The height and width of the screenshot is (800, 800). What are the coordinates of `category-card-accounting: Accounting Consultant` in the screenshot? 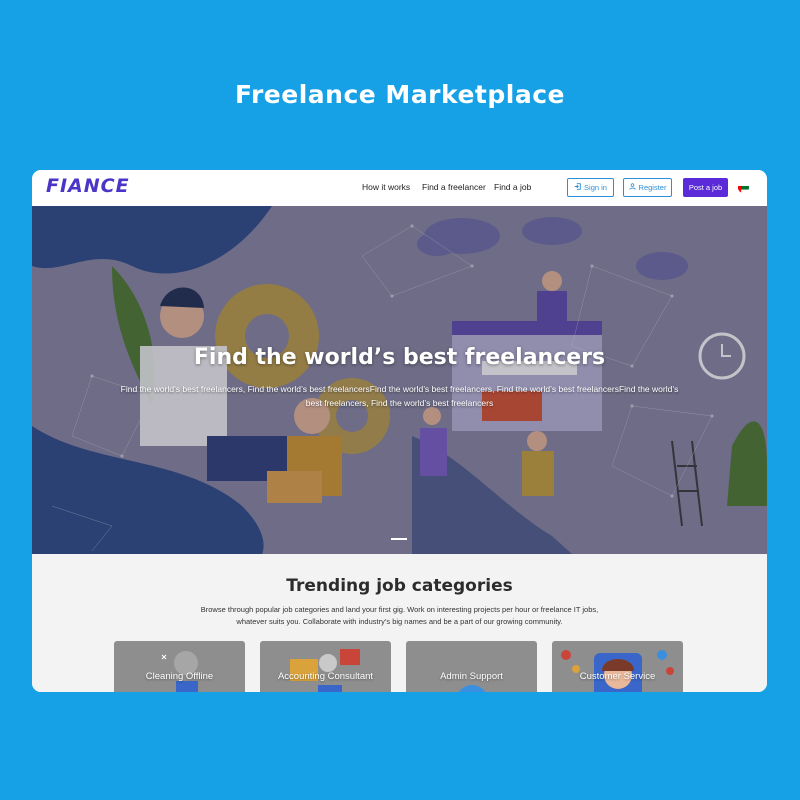 It's located at (325, 666).